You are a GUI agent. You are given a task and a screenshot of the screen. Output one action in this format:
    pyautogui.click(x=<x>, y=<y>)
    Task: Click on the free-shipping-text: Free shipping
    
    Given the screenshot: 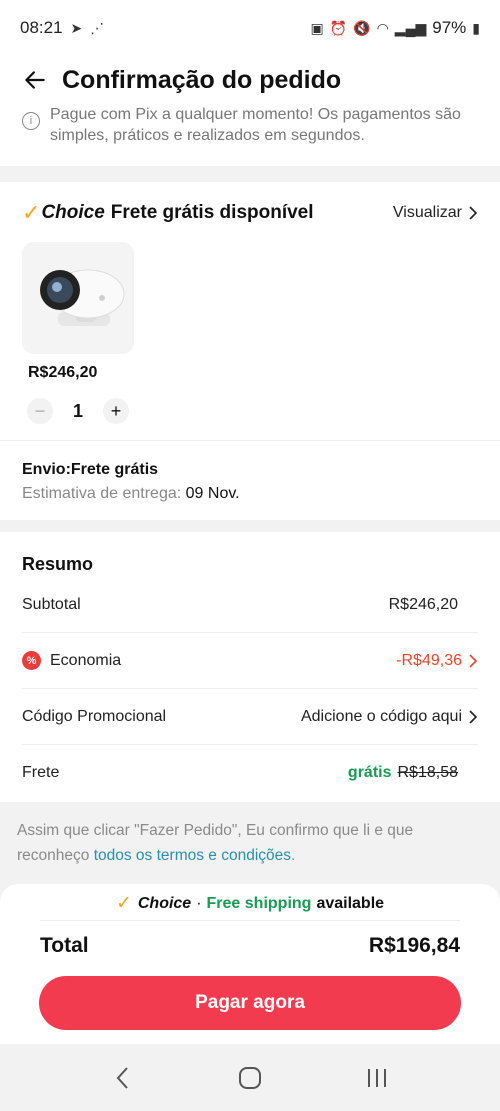 What is the action you would take?
    pyautogui.click(x=259, y=903)
    